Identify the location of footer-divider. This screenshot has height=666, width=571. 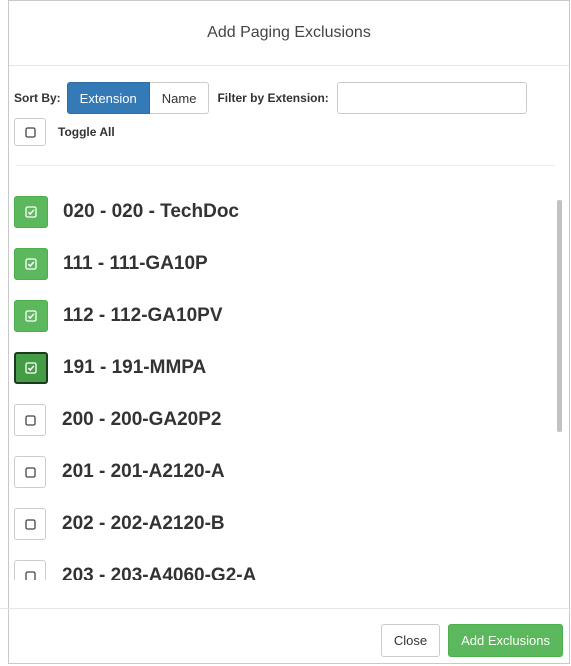
(285, 608).